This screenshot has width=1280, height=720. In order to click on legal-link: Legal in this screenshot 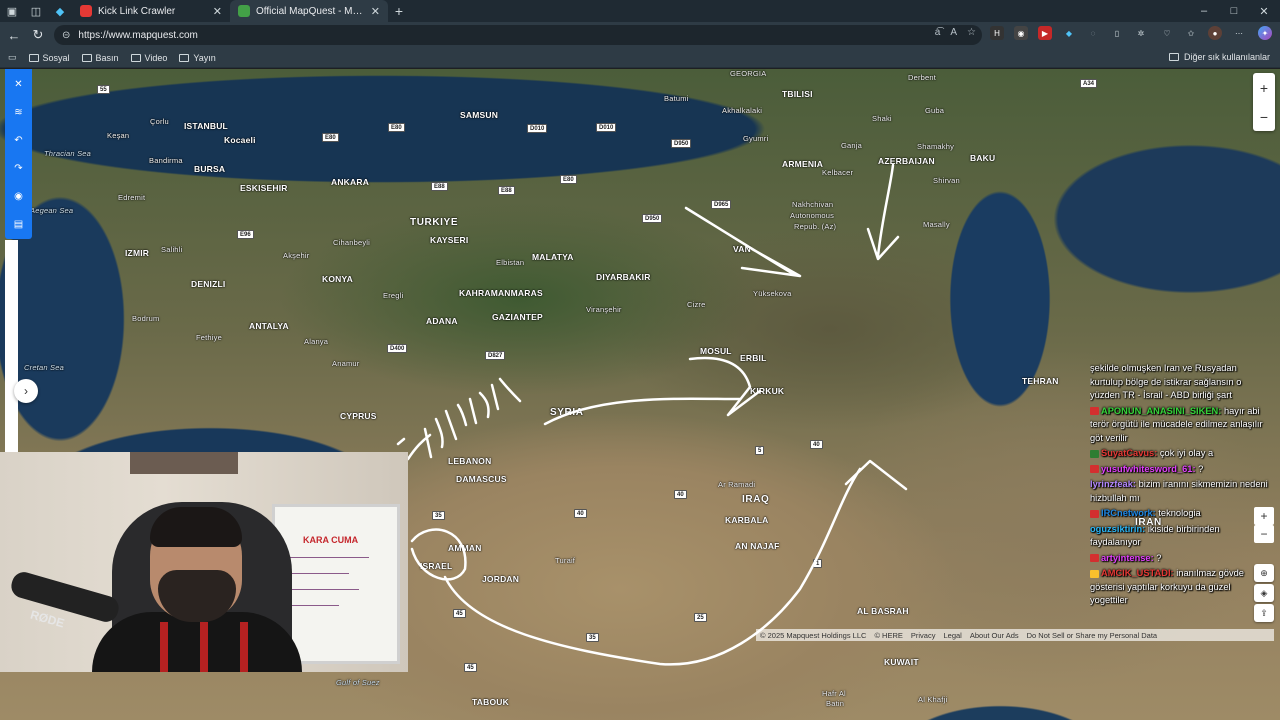, I will do `click(952, 635)`.